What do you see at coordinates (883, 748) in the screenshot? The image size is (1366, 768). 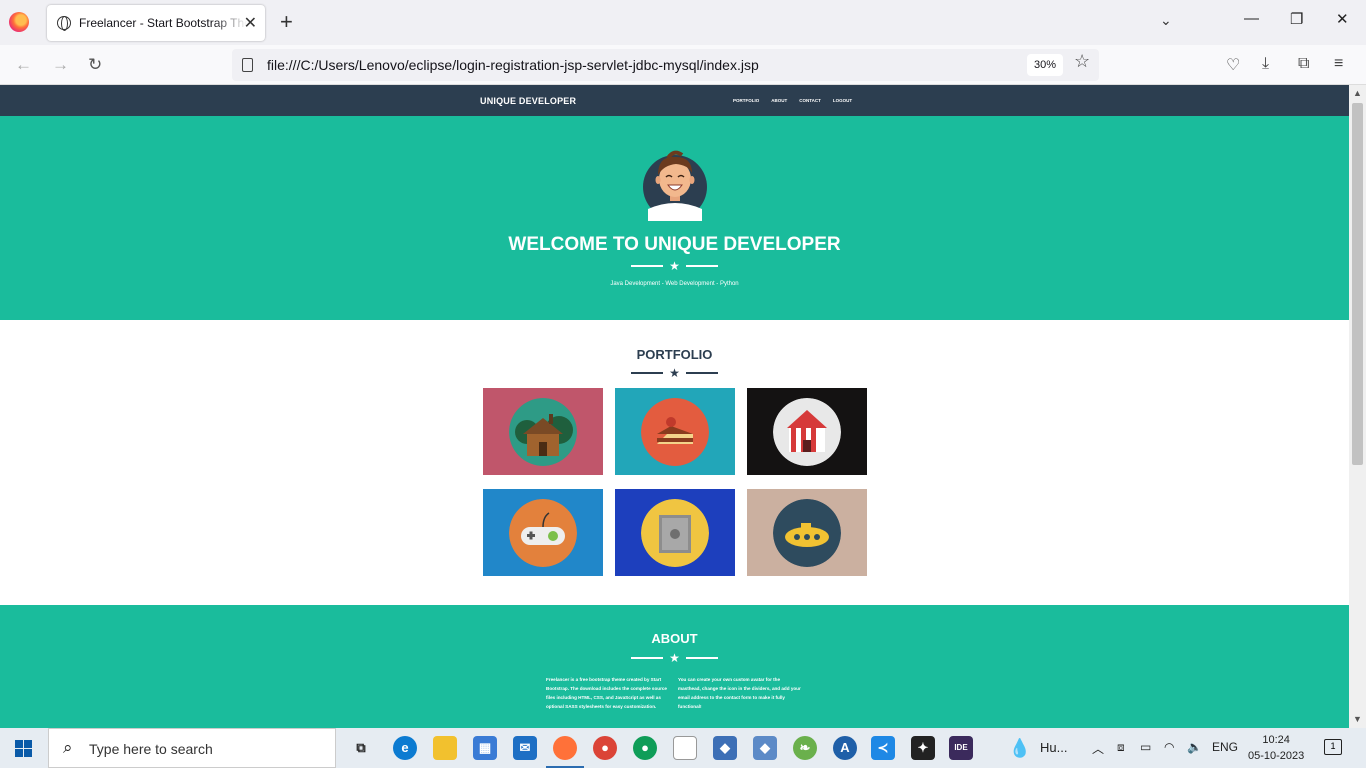 I see `vscode-icon: ≺` at bounding box center [883, 748].